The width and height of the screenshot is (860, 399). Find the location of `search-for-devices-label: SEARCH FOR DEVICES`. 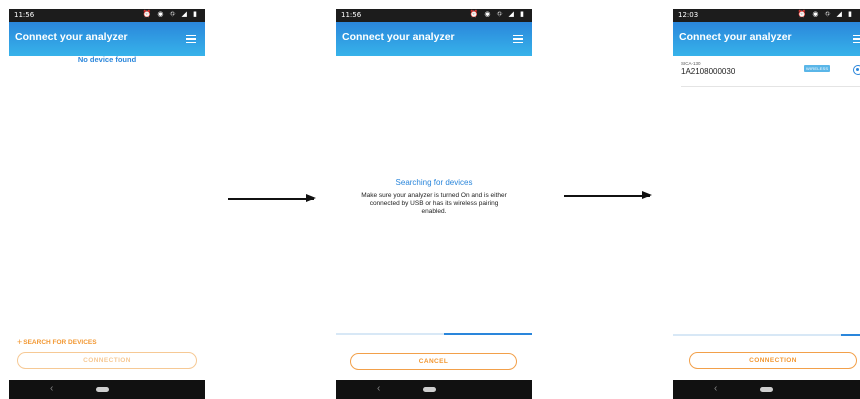

search-for-devices-label: SEARCH FOR DEVICES is located at coordinates (60, 342).